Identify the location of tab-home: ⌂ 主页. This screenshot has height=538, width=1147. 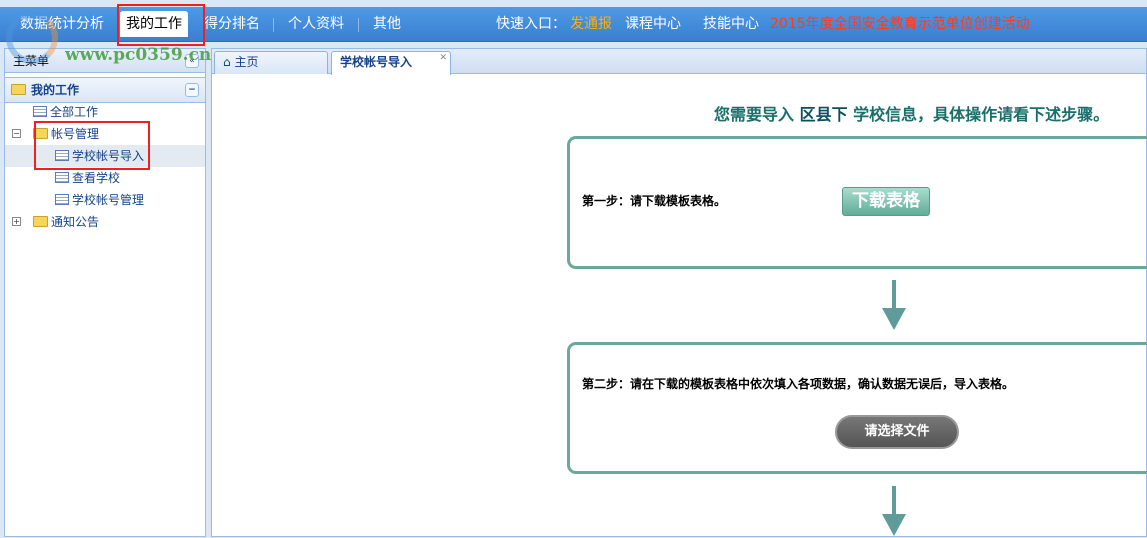
(271, 62).